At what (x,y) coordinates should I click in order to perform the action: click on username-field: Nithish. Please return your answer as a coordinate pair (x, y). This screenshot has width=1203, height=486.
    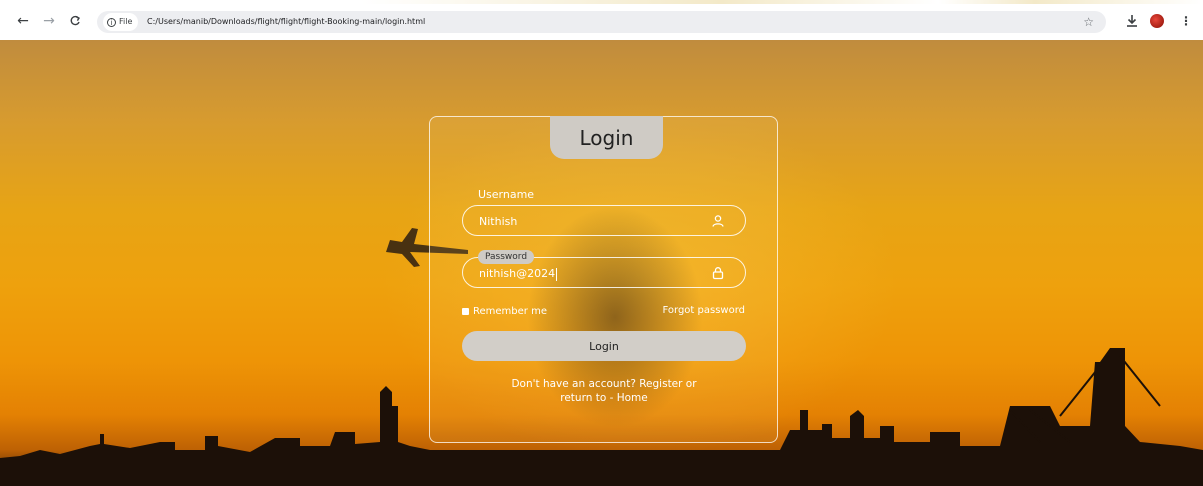
    Looking at the image, I should click on (604, 220).